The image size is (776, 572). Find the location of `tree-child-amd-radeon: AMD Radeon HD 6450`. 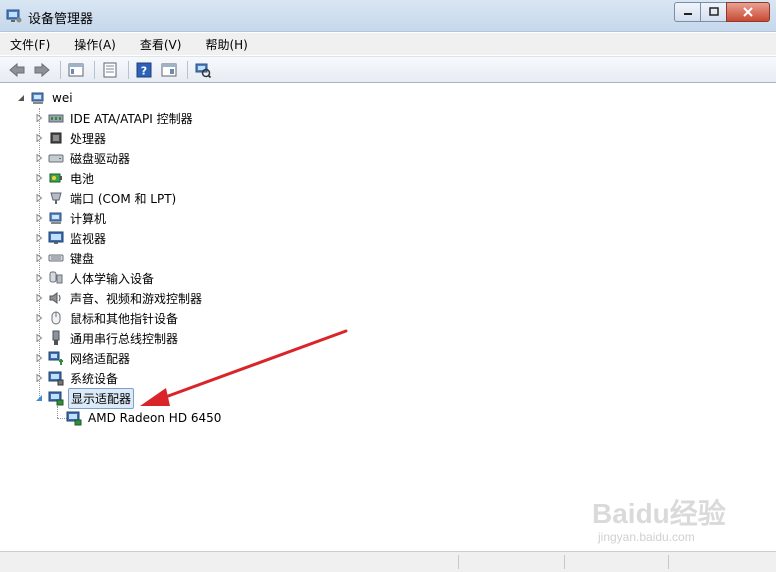

tree-child-amd-radeon: AMD Radeon HD 6450 is located at coordinates (138, 418).